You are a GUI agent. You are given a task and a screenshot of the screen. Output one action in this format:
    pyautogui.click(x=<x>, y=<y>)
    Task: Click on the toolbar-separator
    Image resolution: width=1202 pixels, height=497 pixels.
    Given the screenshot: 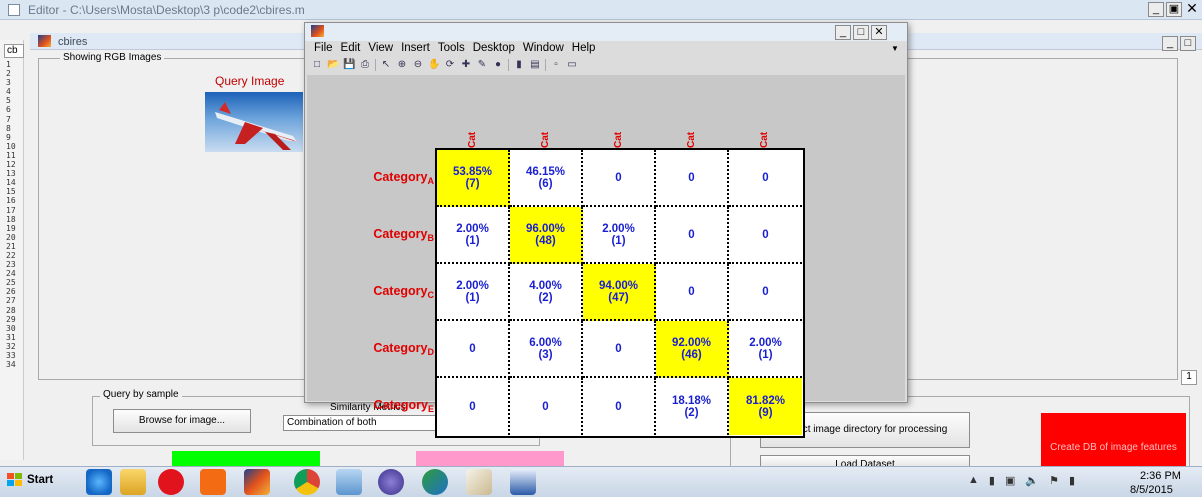 What is the action you would take?
    pyautogui.click(x=545, y=65)
    